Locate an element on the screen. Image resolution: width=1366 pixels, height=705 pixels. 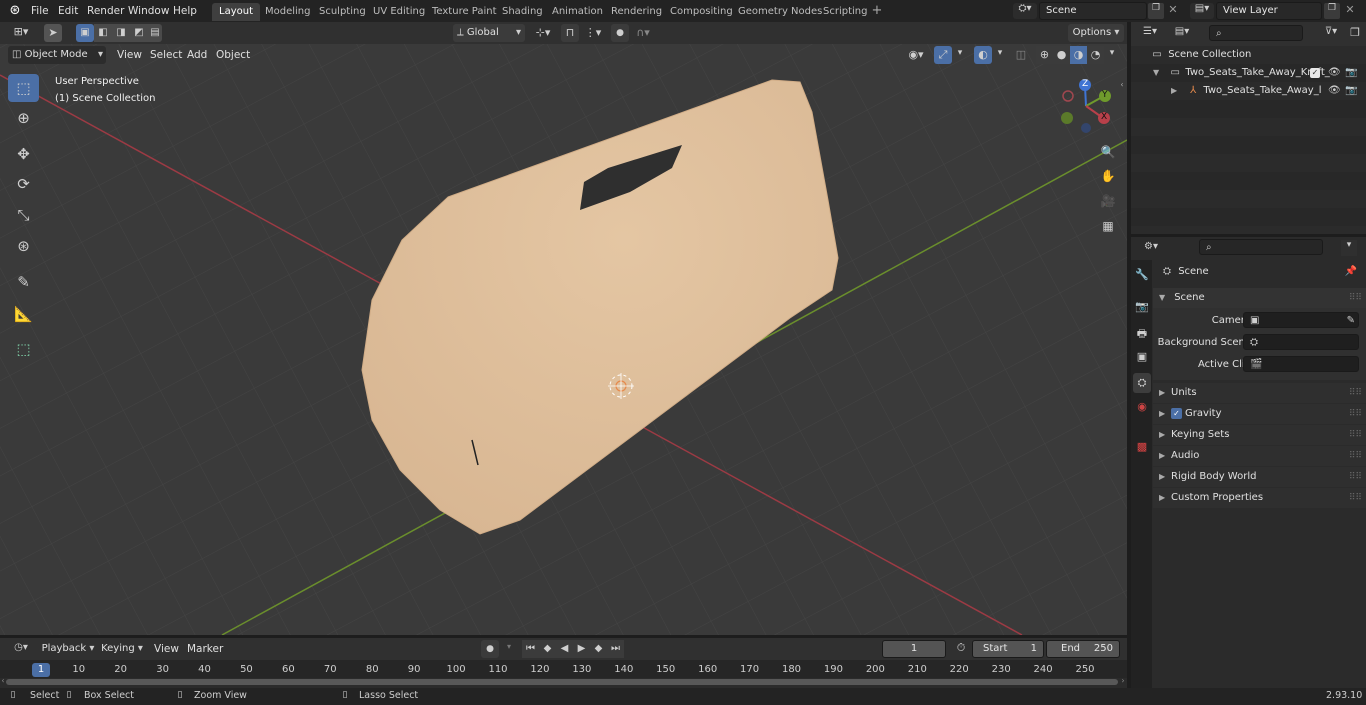
proportional-edit-icon: ● is located at coordinates (620, 33).